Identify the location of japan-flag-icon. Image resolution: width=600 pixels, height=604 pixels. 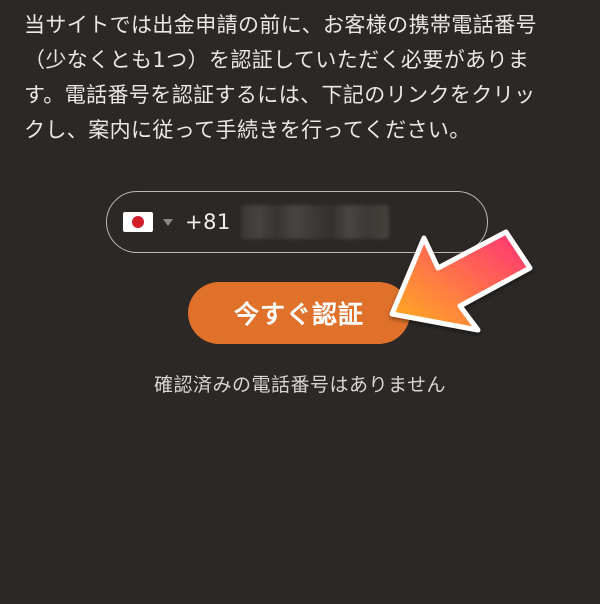
(138, 222).